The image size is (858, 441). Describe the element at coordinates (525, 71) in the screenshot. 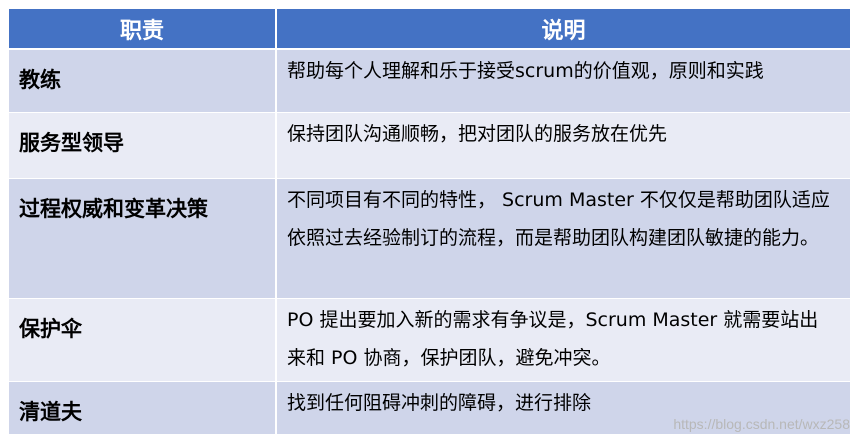

I see `description-cell: 帮助每个人理解和乐于接受scrum的价值观，原则和实践` at that location.